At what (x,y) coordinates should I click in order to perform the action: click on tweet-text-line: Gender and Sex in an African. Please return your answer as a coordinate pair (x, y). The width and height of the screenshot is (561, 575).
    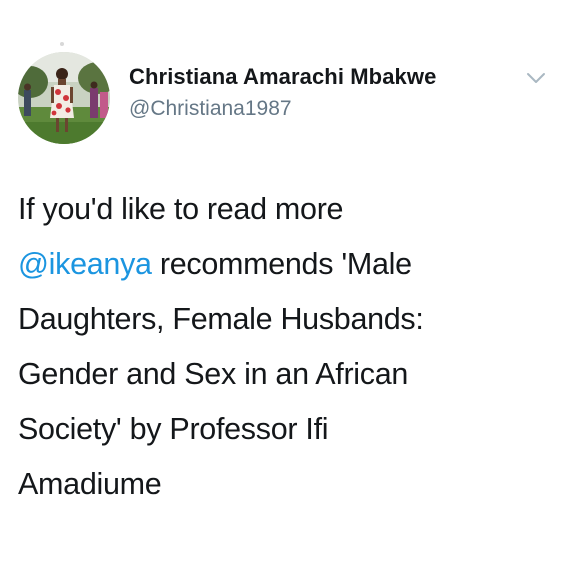
    Looking at the image, I should click on (213, 374).